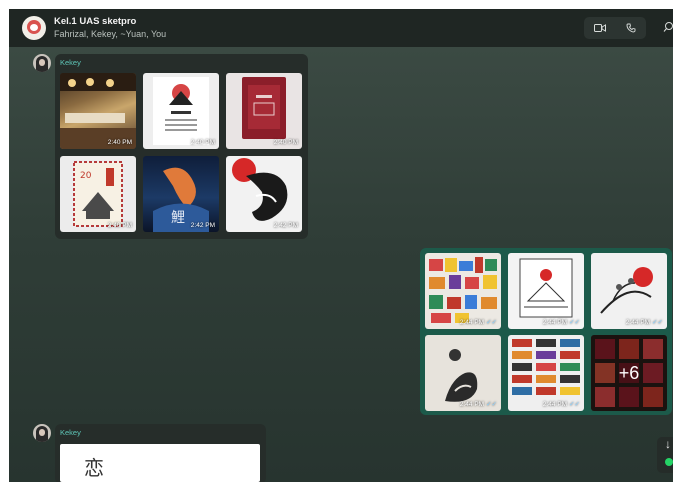  What do you see at coordinates (260, 189) in the screenshot?
I see `dragon-image` at bounding box center [260, 189].